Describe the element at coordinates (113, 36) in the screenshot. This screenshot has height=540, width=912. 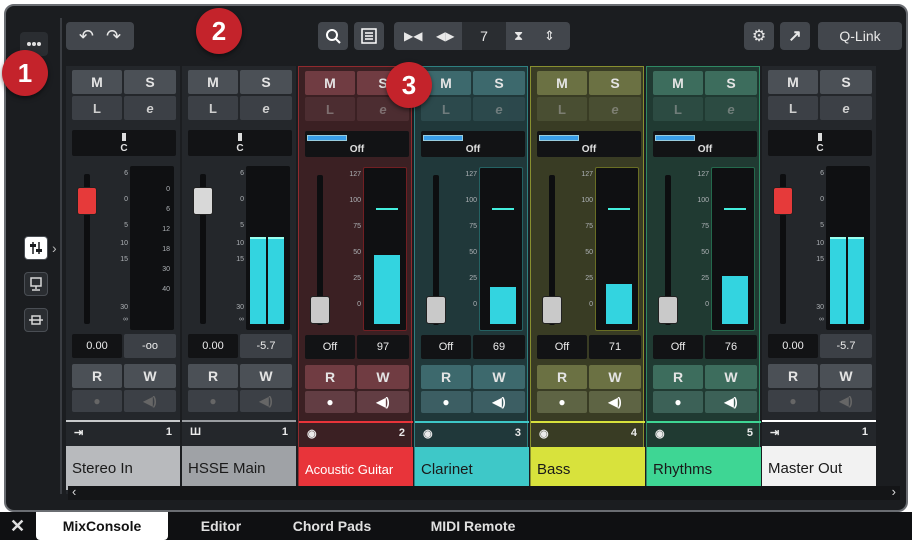
I see `redo-icon: ↷` at that location.